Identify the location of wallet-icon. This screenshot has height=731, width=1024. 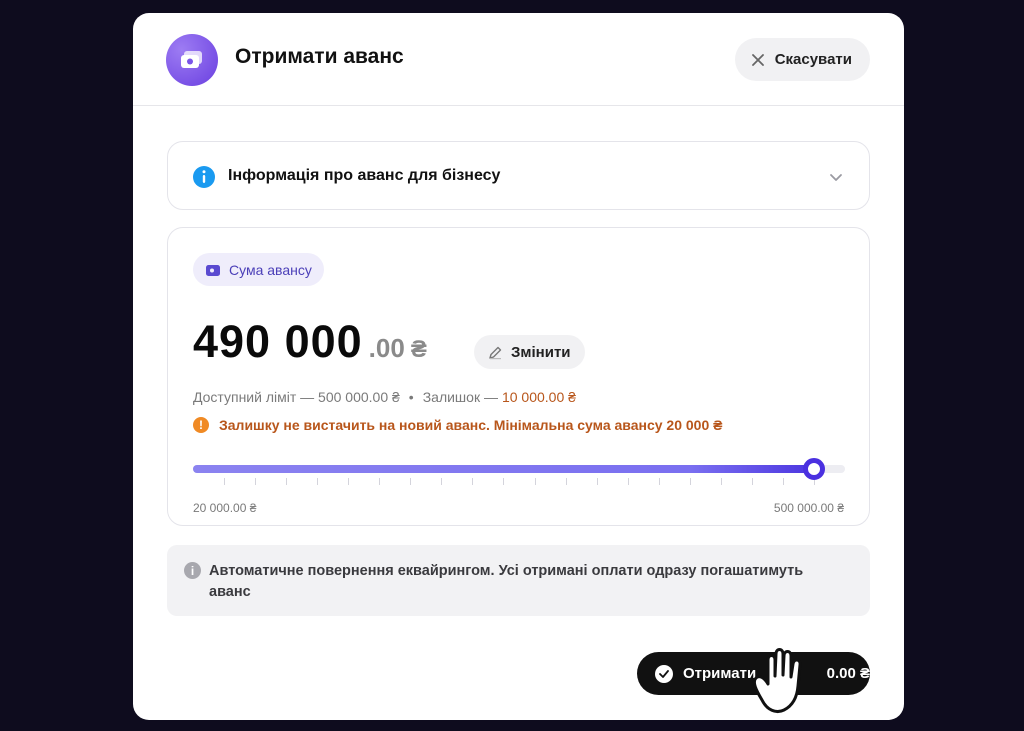
(213, 270).